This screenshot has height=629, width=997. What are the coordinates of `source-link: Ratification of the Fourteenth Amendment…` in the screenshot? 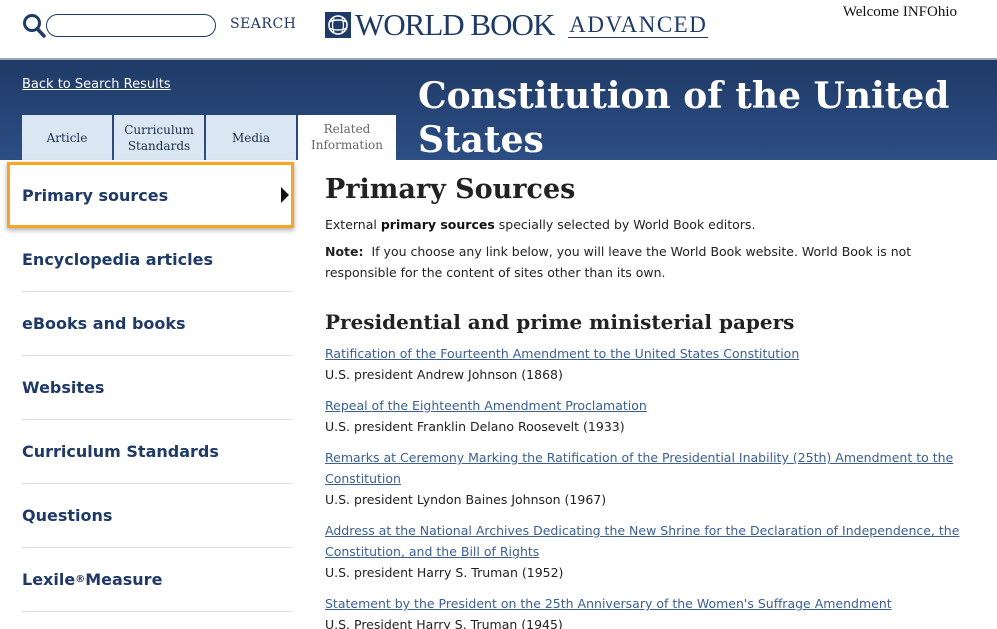 It's located at (645, 353).